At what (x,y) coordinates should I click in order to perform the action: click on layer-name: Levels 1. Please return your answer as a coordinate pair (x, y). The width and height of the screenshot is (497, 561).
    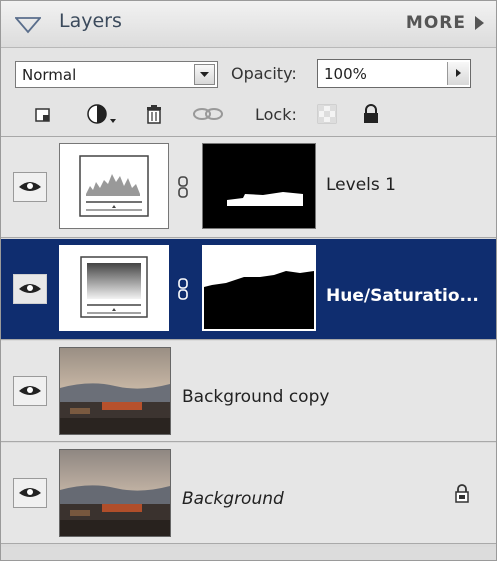
    Looking at the image, I should click on (361, 185).